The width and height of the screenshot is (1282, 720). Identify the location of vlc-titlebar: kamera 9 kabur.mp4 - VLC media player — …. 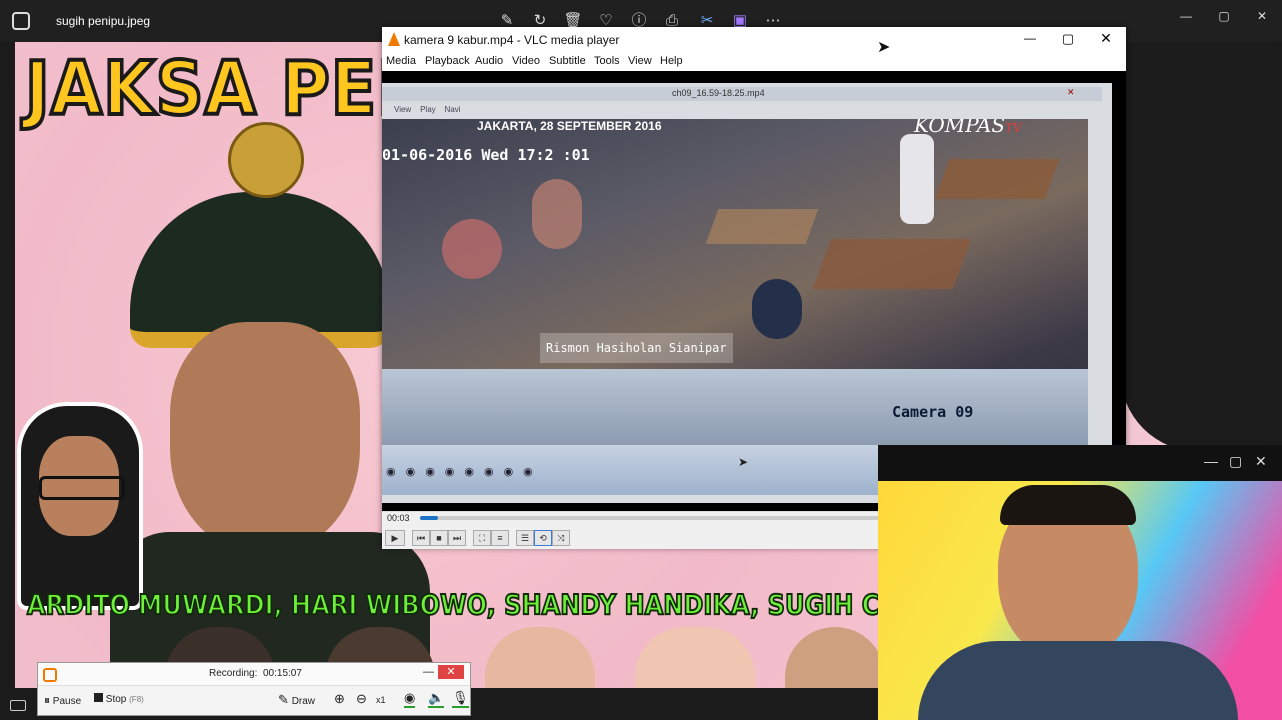
(754, 40).